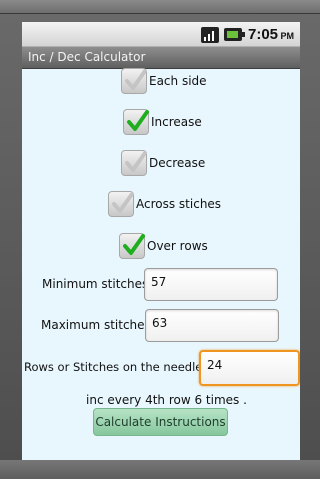  I want to click on checkbox-each-side: Each side, so click(164, 81).